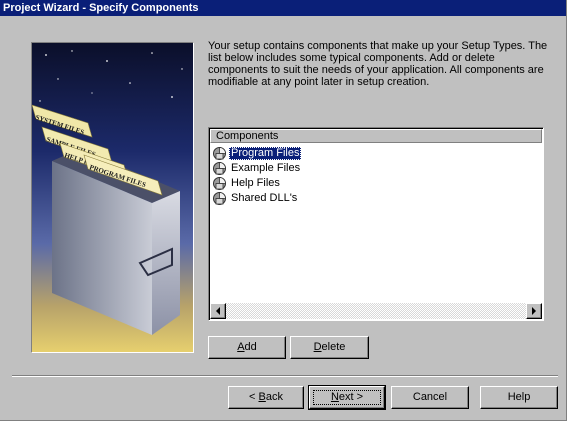 The width and height of the screenshot is (567, 421). What do you see at coordinates (317, 347) in the screenshot?
I see `delete-accel: D` at bounding box center [317, 347].